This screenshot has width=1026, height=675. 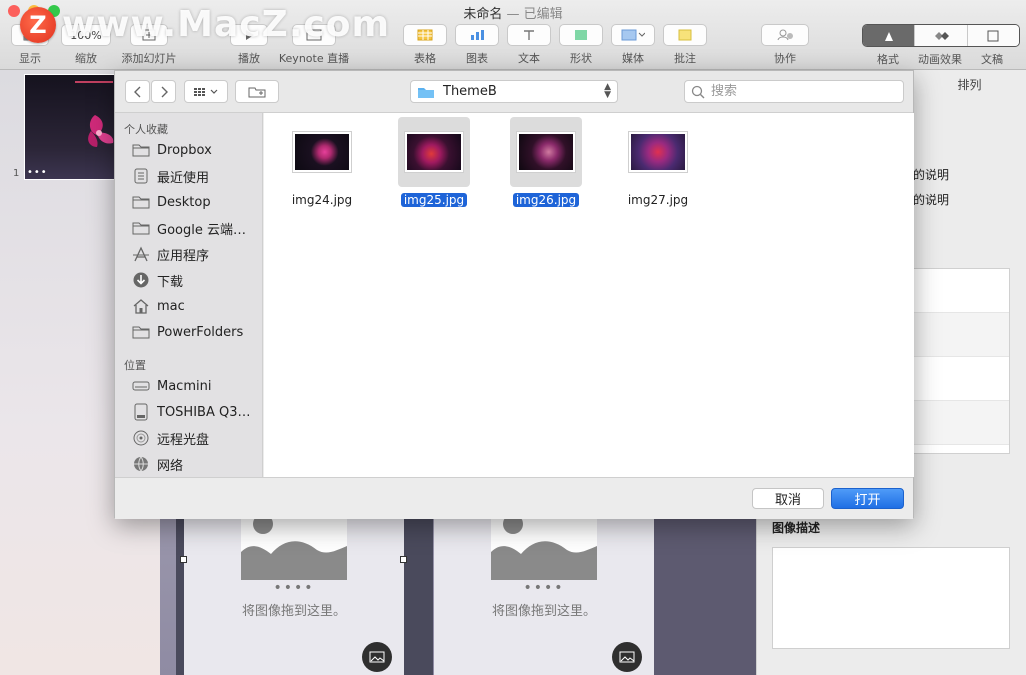 I want to click on forward-button, so click(x=163, y=91).